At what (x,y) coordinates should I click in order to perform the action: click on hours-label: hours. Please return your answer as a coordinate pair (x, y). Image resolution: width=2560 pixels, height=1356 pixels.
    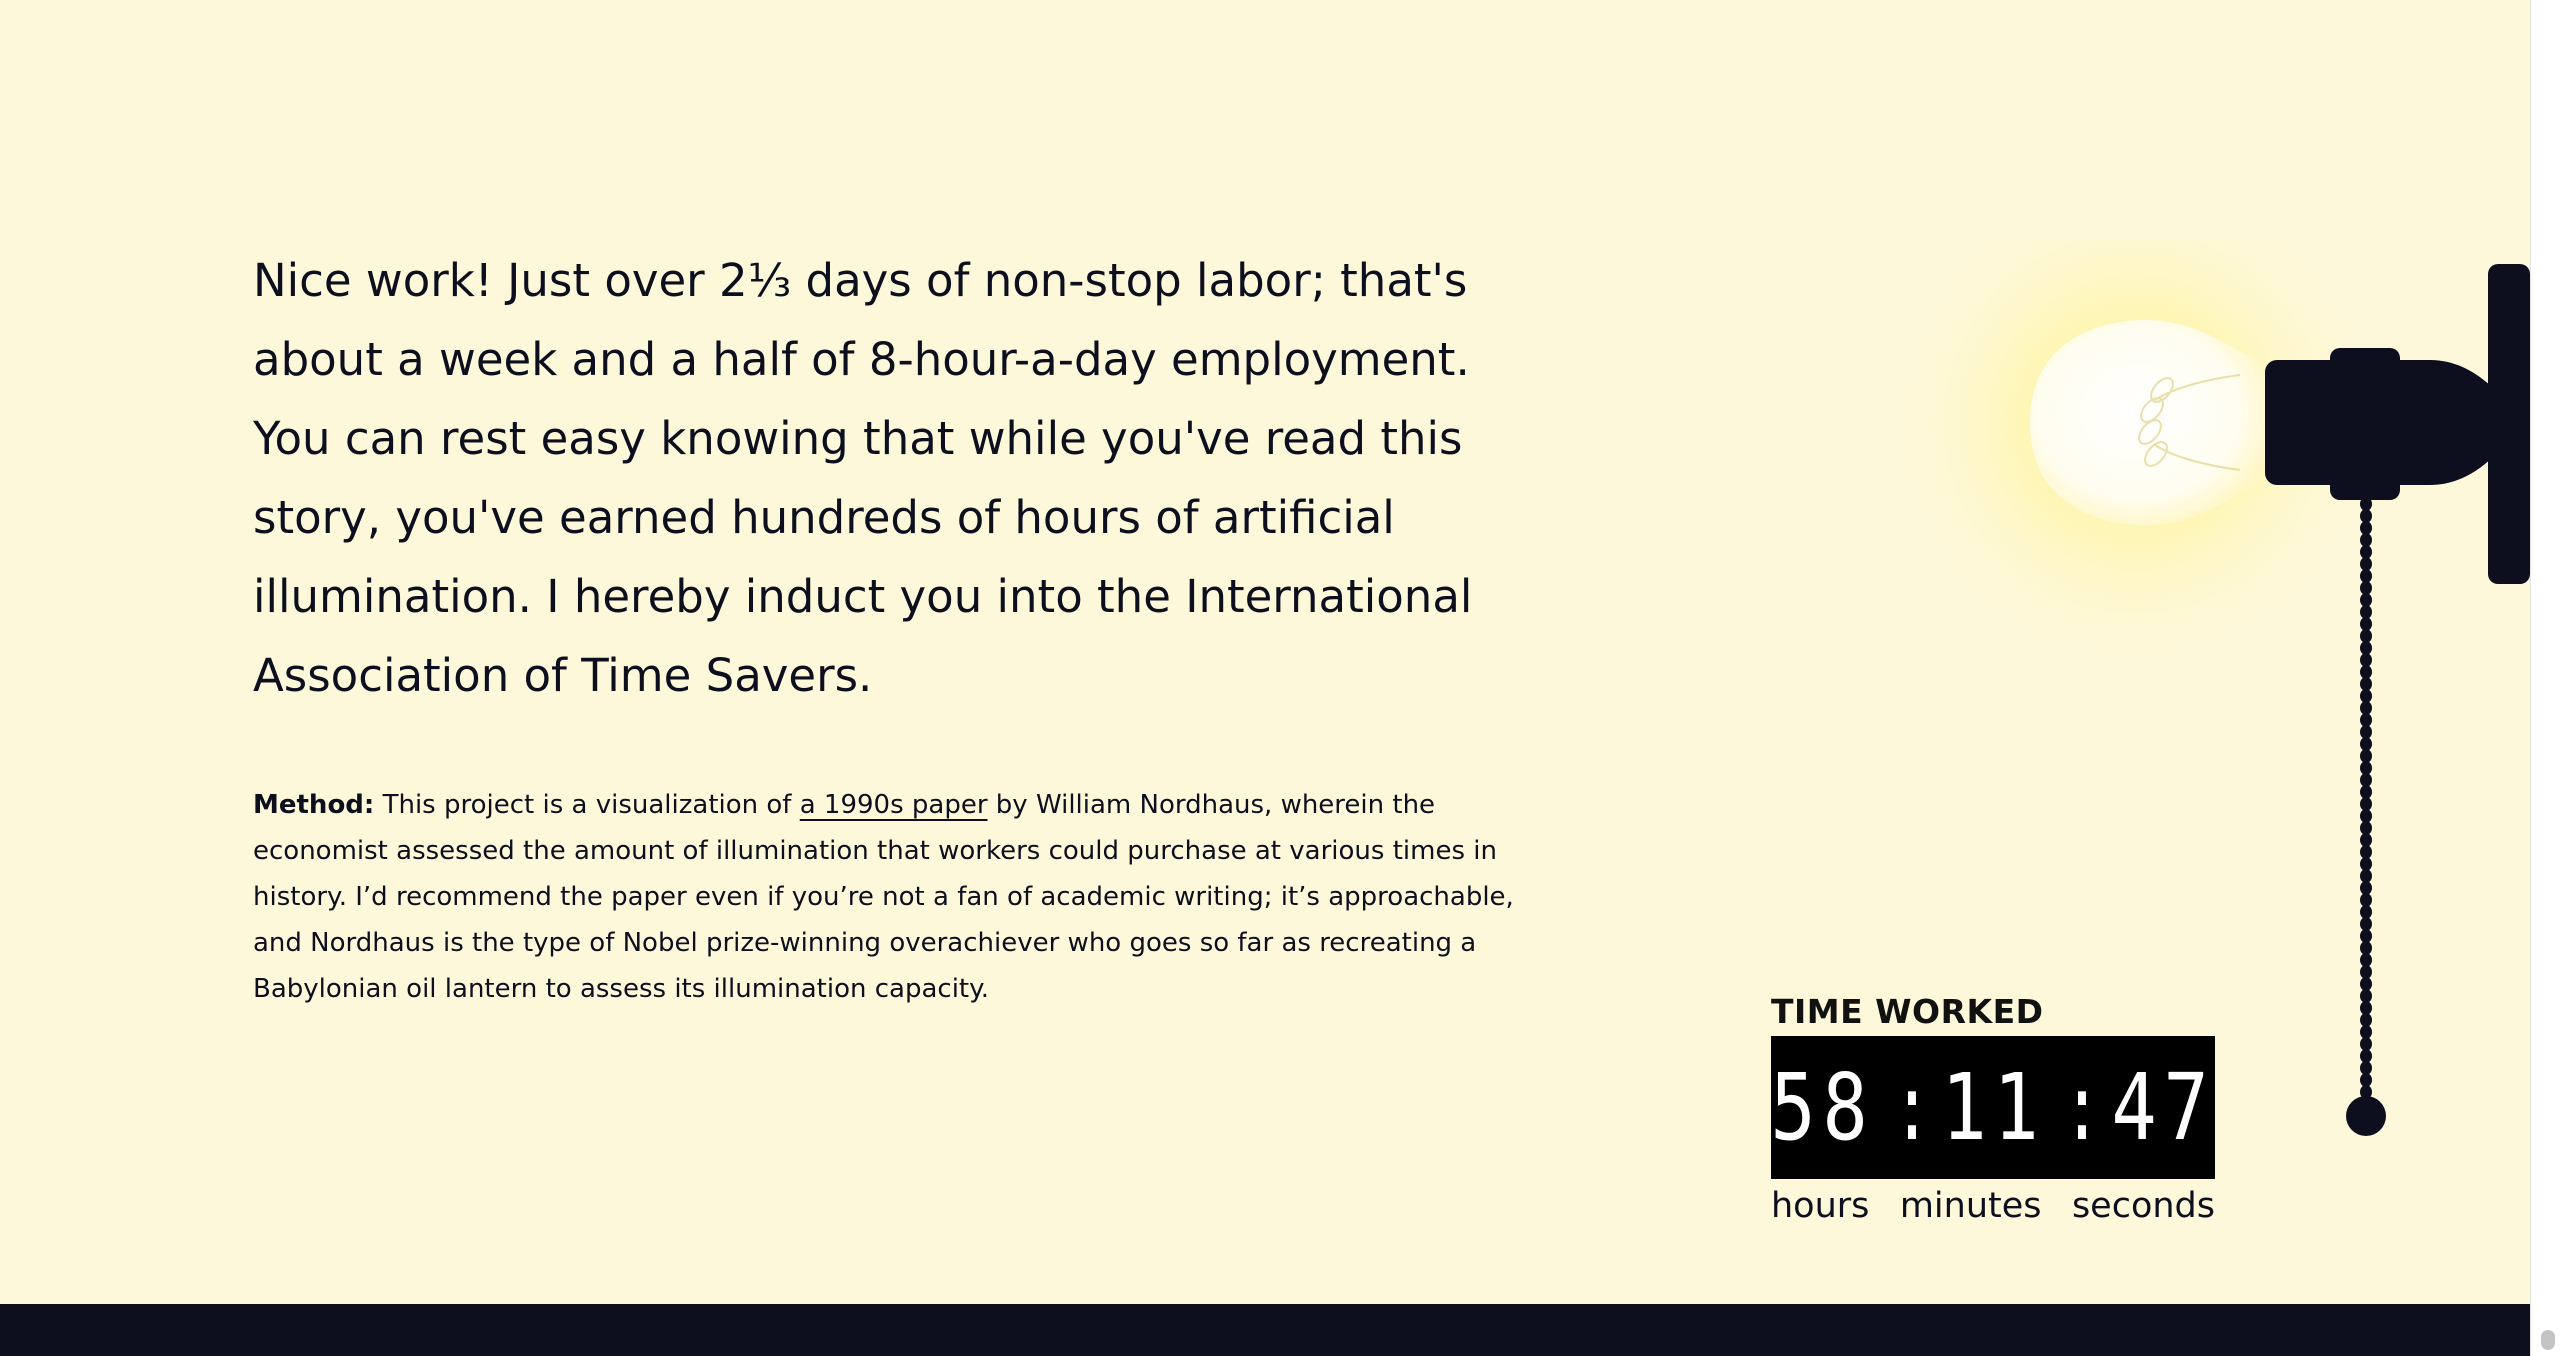
    Looking at the image, I should click on (1820, 1206).